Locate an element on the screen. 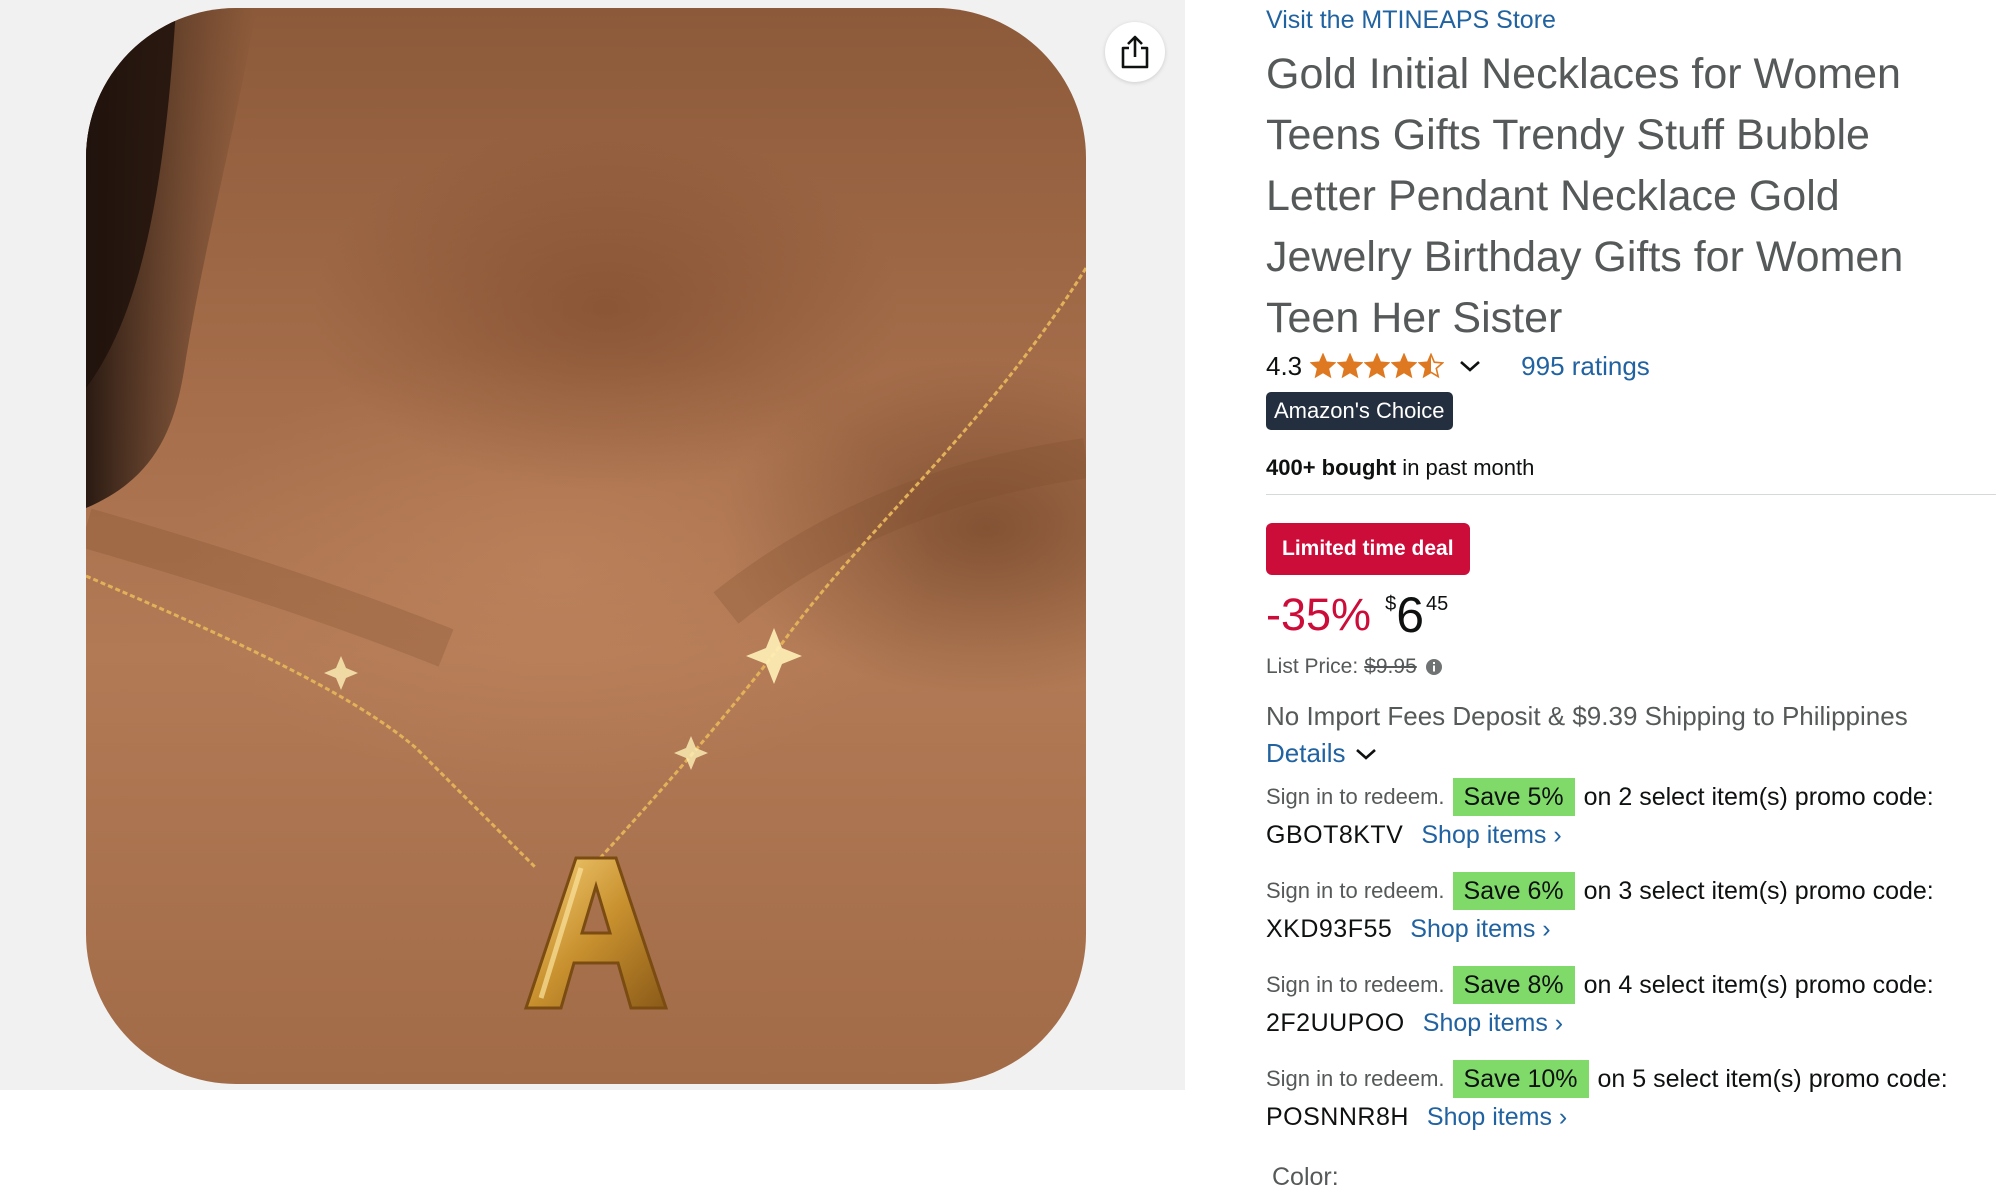  bought-suffix: in past month is located at coordinates (1465, 467).